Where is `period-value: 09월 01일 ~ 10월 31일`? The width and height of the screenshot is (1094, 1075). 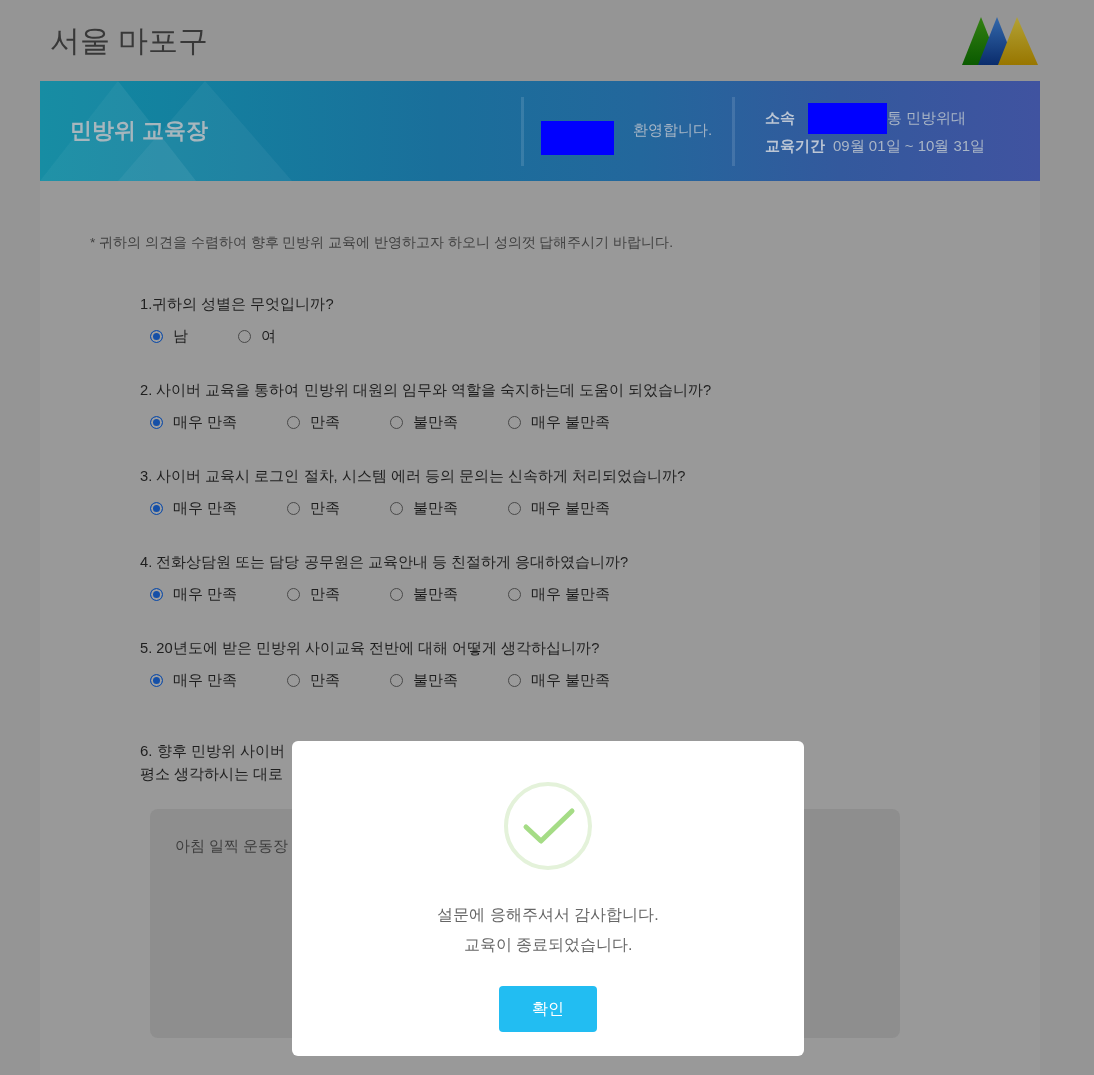
period-value: 09월 01일 ~ 10월 31일 is located at coordinates (909, 145).